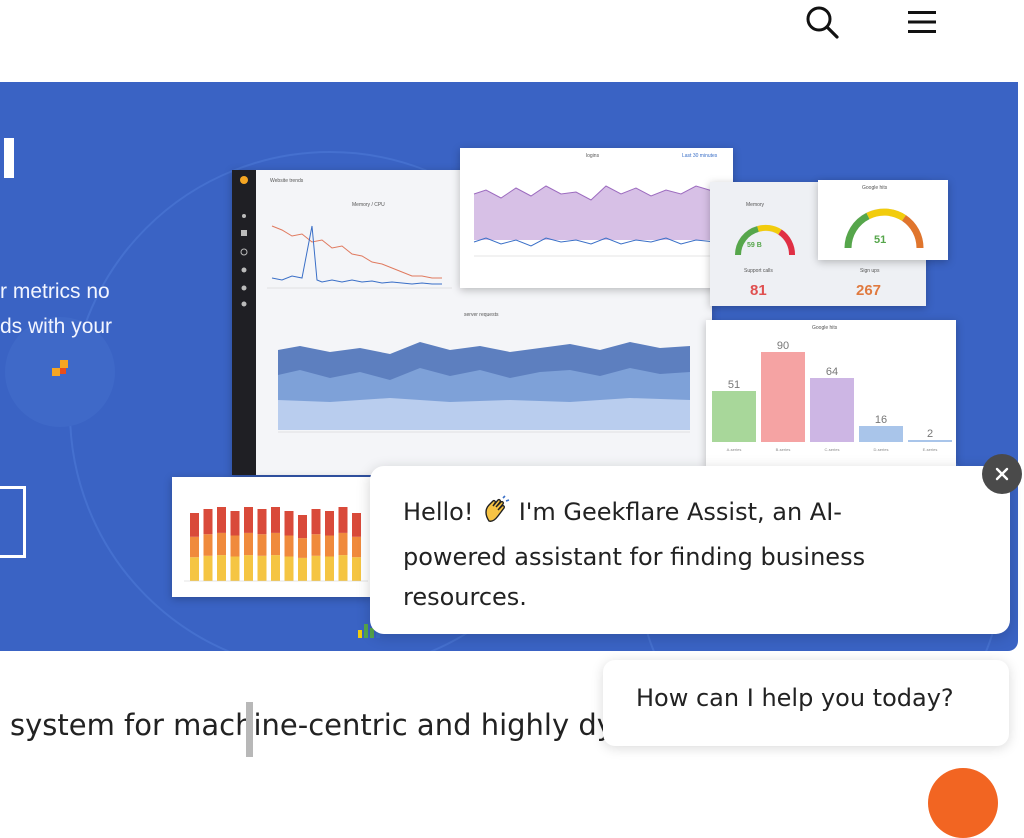 Image resolution: width=1024 pixels, height=838 pixels. I want to click on sign-ups-title: Sign ups, so click(870, 271).